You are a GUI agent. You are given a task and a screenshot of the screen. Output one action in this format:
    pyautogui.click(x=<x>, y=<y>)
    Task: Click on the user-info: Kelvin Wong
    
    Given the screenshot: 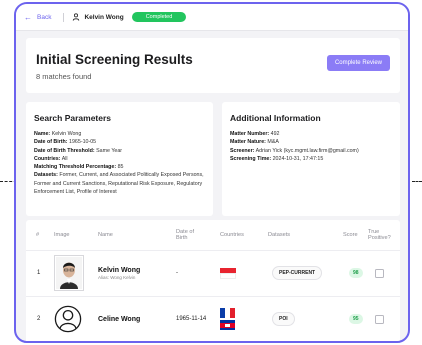 What is the action you would take?
    pyautogui.click(x=98, y=17)
    